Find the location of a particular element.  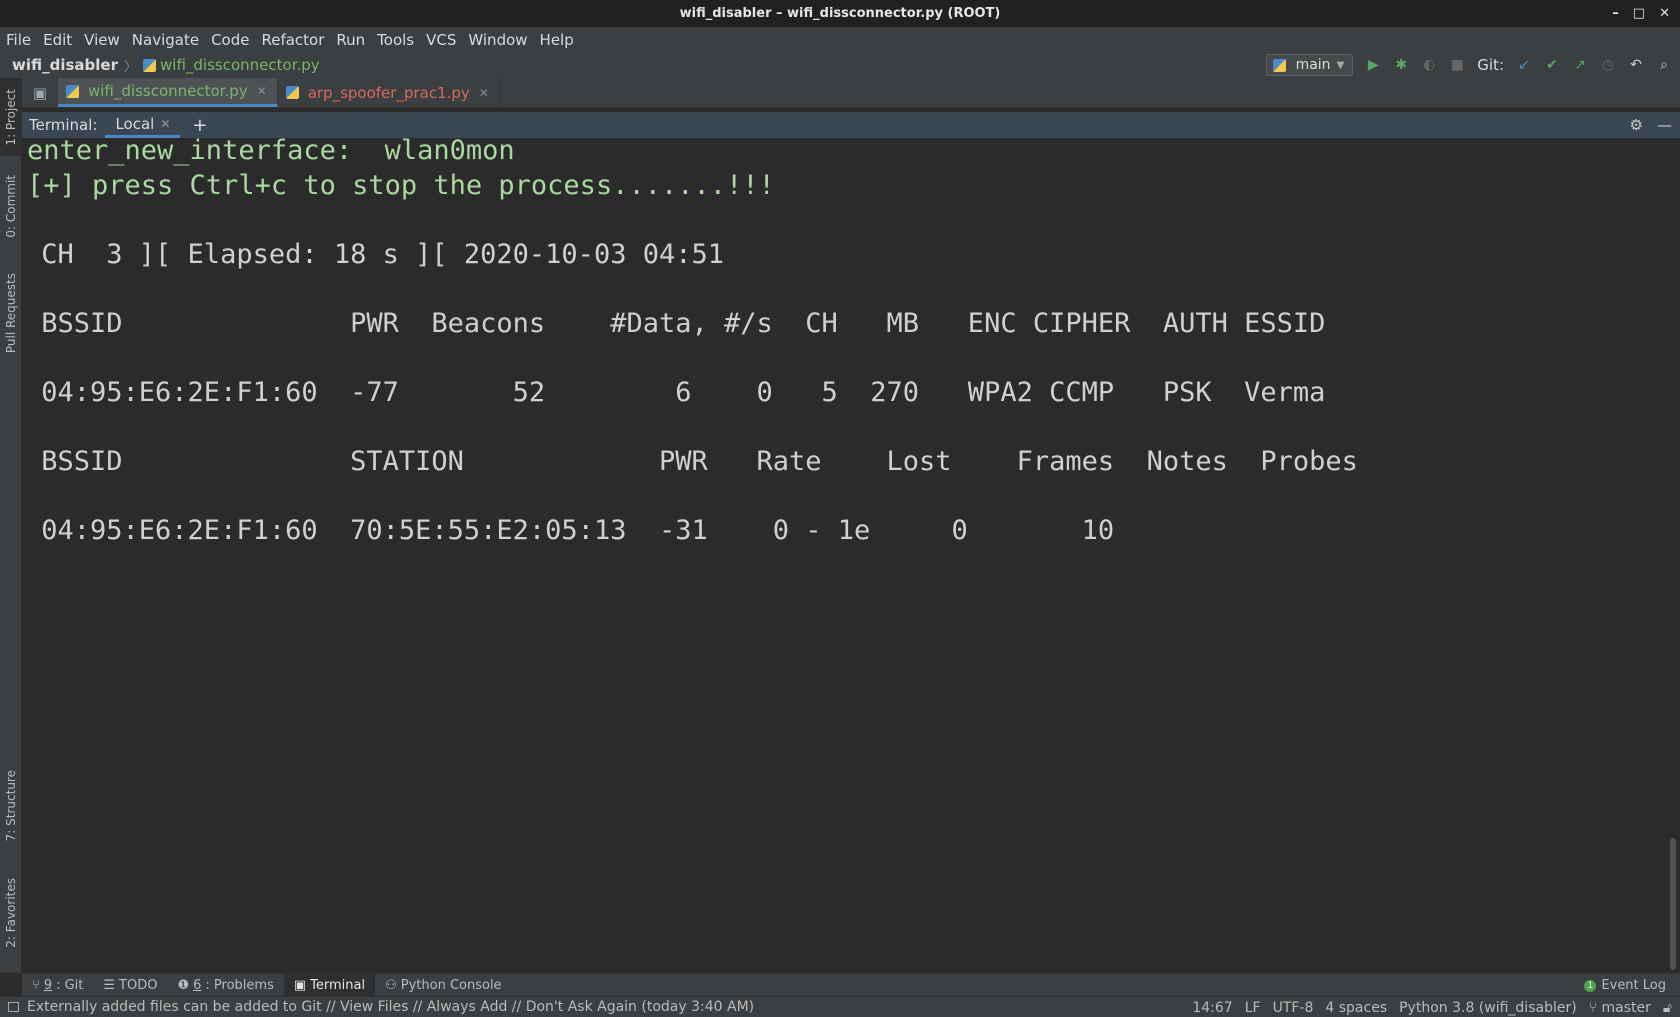

breadcrumb-project: wifi_disabler is located at coordinates (65, 65).